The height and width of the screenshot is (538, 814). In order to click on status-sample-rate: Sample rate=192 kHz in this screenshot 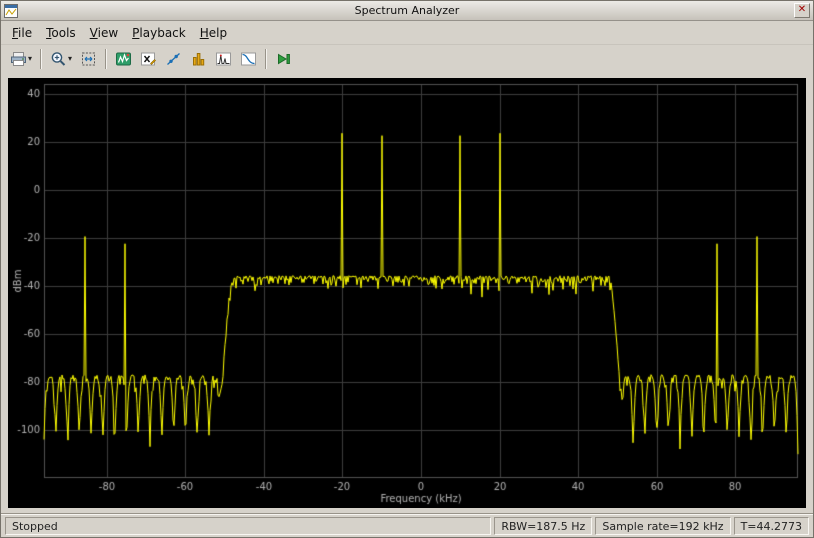, I will do `click(663, 525)`.